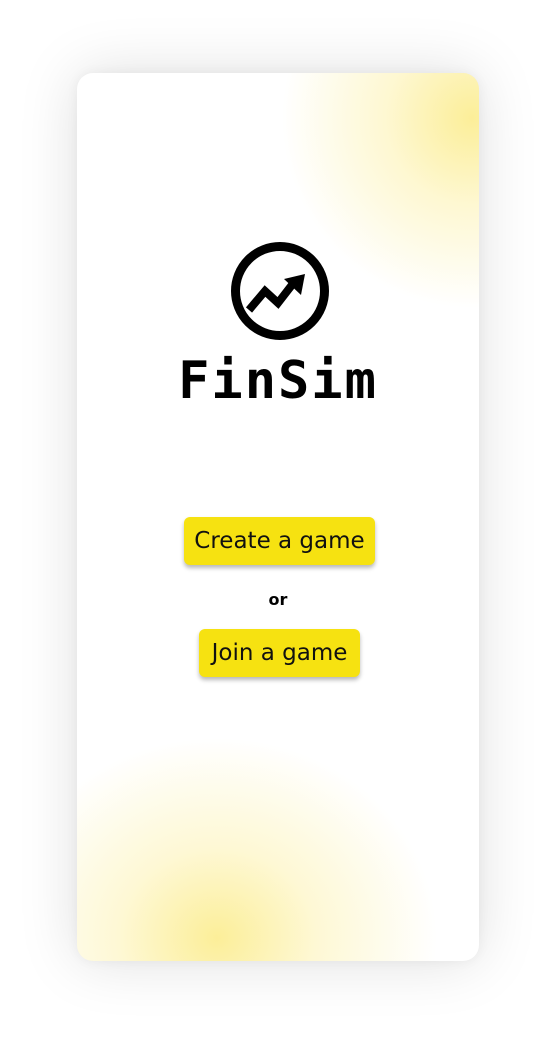 The image size is (556, 1043). I want to click on trending-up-circle-icon, so click(280, 291).